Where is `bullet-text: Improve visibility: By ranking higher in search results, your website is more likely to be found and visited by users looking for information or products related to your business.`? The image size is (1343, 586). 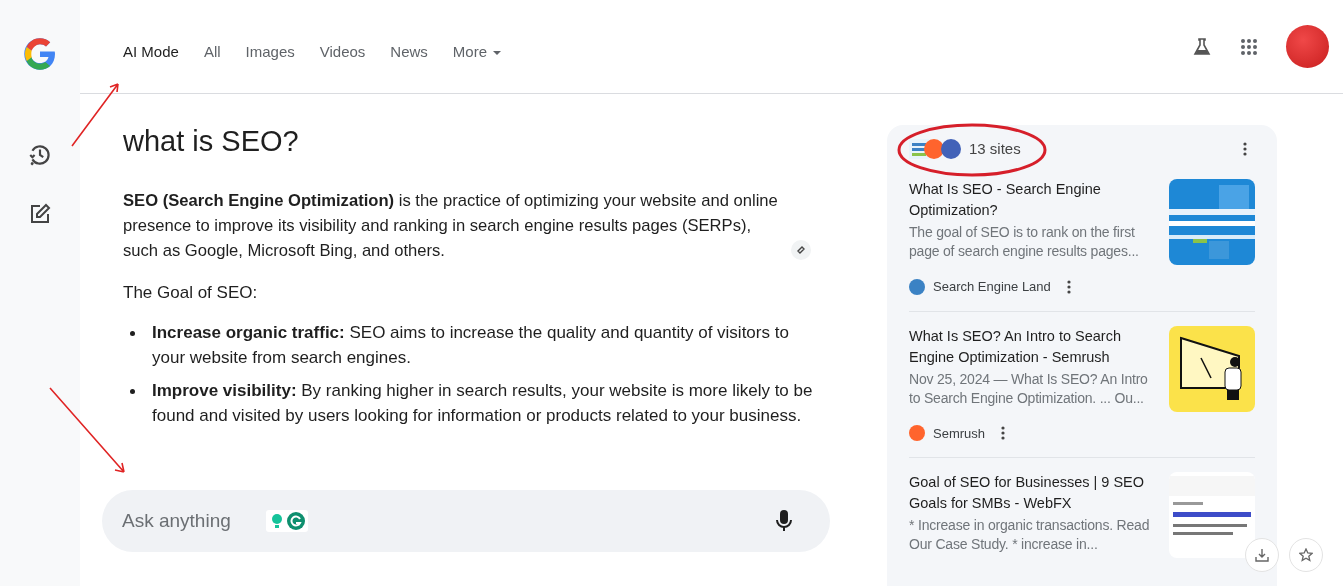 bullet-text: Improve visibility: By ranking higher in search results, your website is more likely to be found and visited by users looking for information or products related to your business. is located at coordinates (482, 403).